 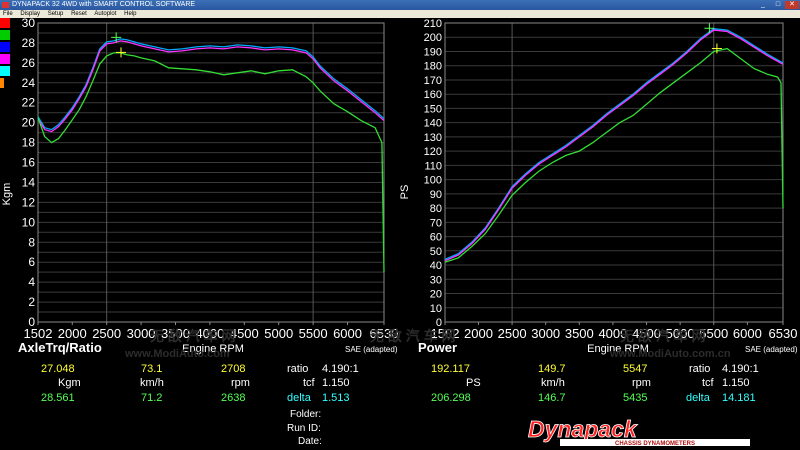 I want to click on run-color-swatches, so click(x=5, y=54).